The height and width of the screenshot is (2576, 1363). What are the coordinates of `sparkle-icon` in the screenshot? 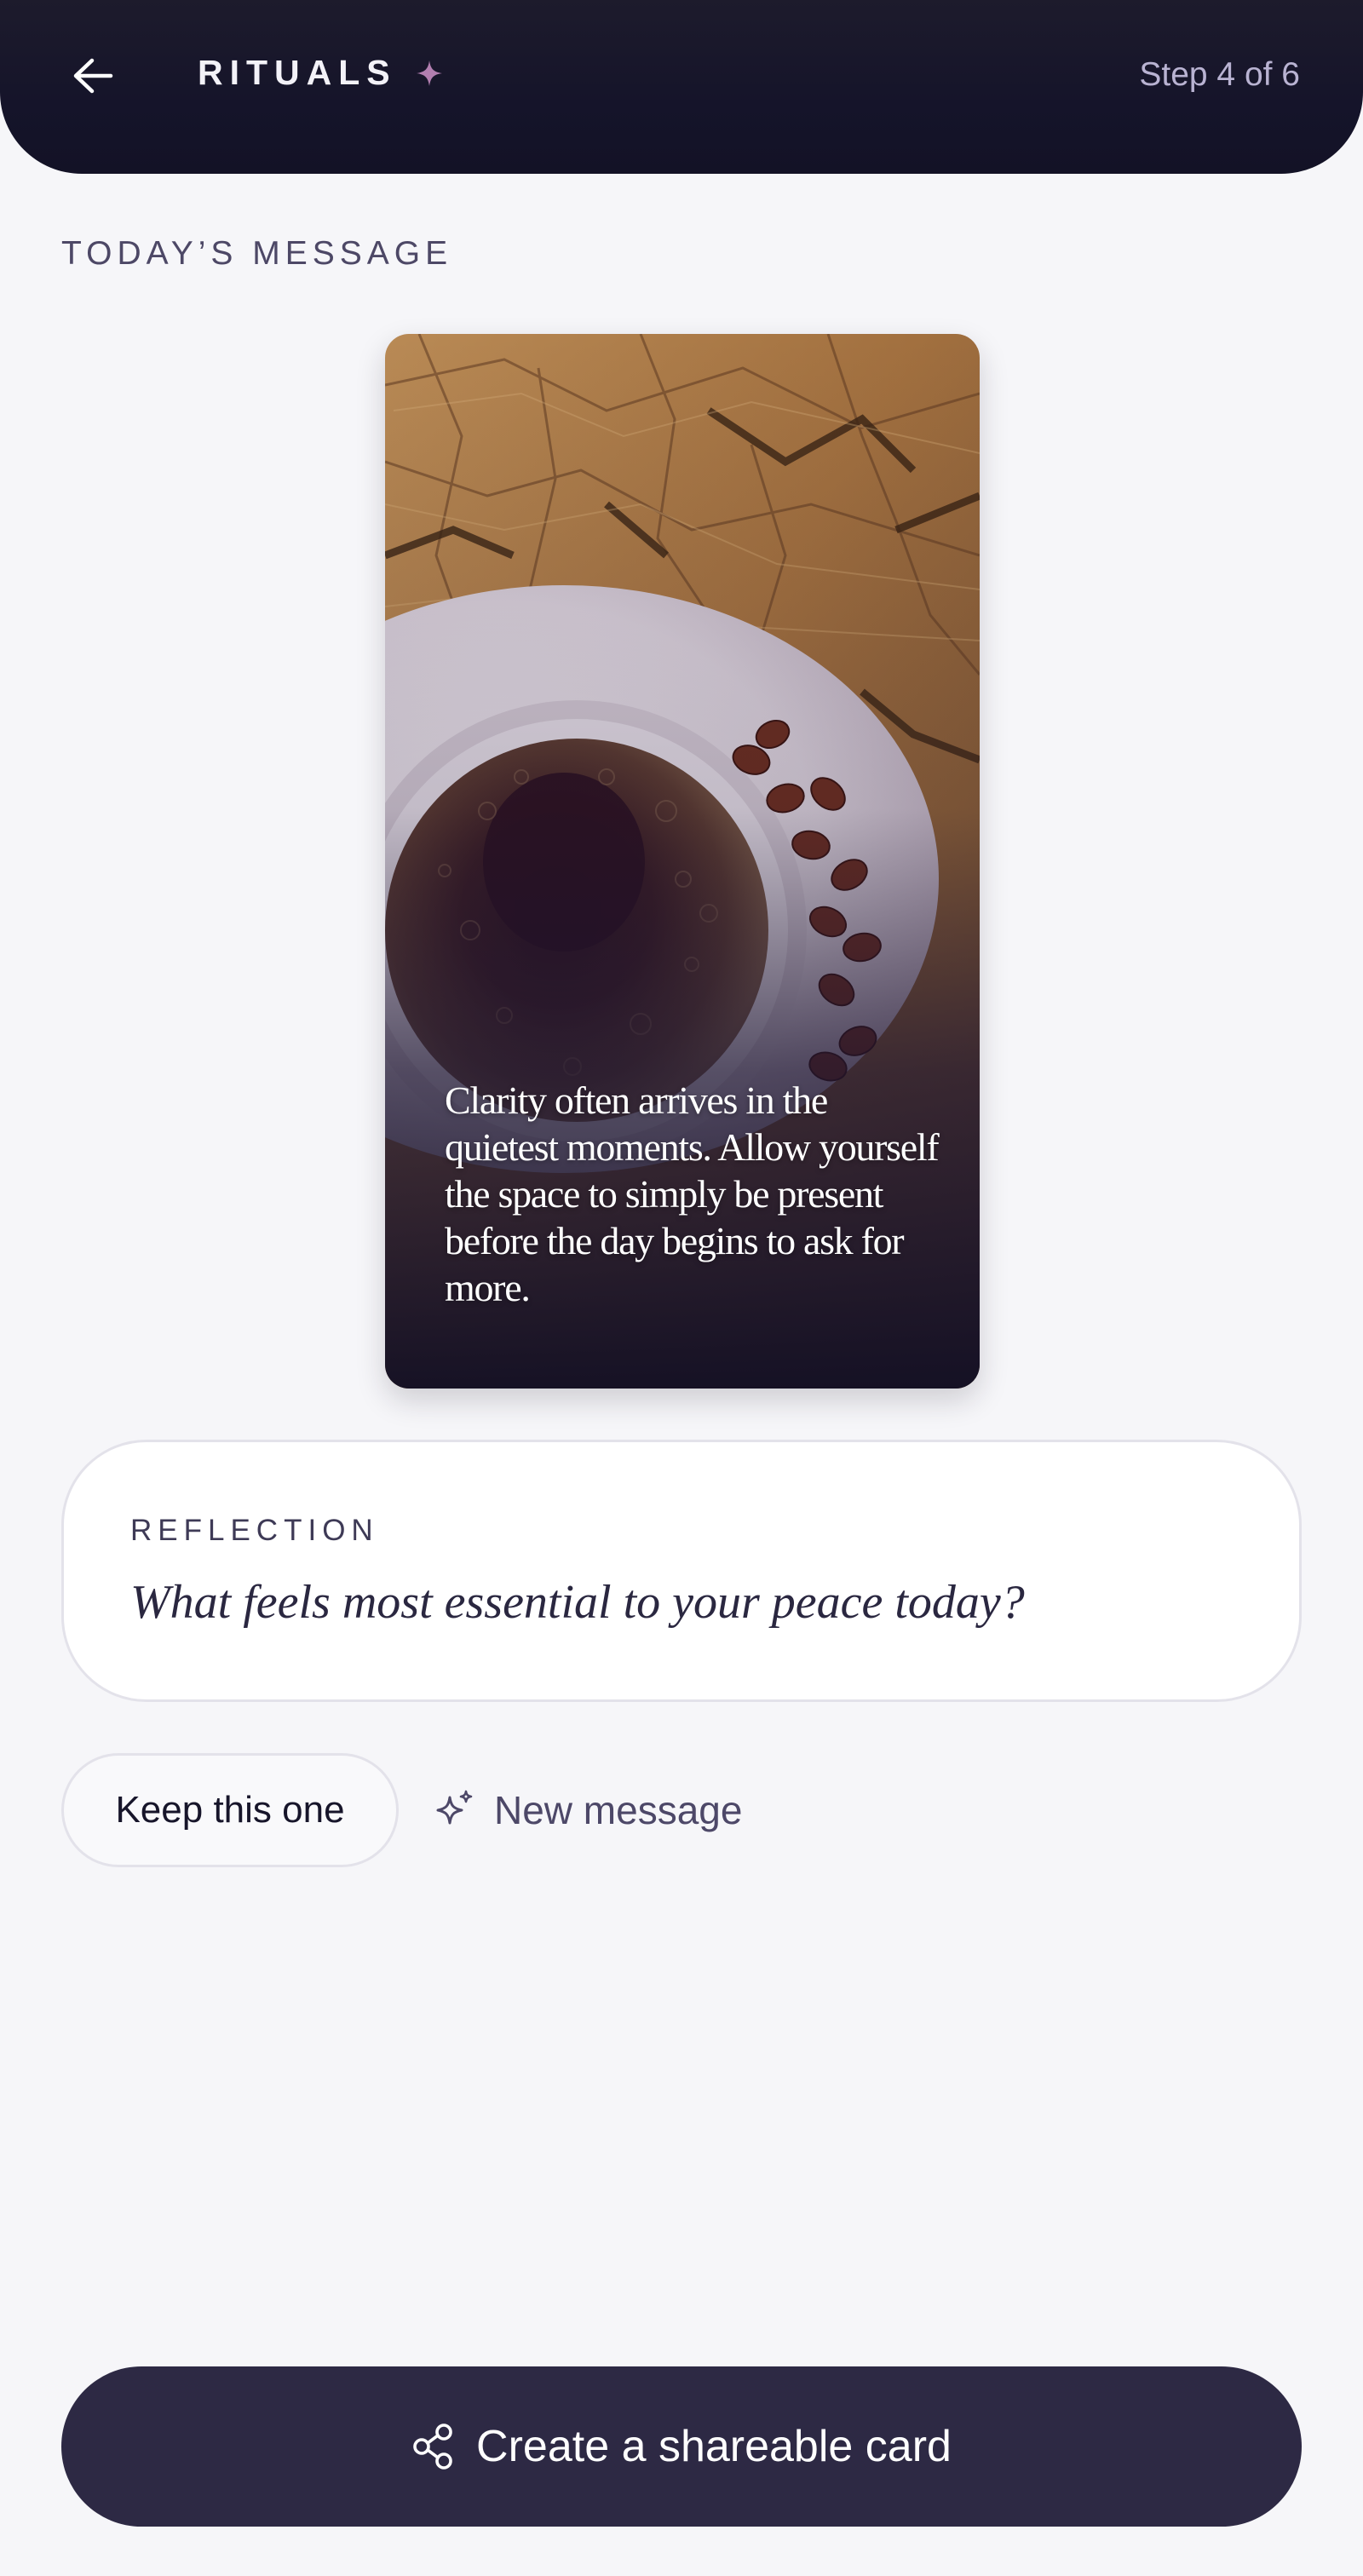 It's located at (430, 74).